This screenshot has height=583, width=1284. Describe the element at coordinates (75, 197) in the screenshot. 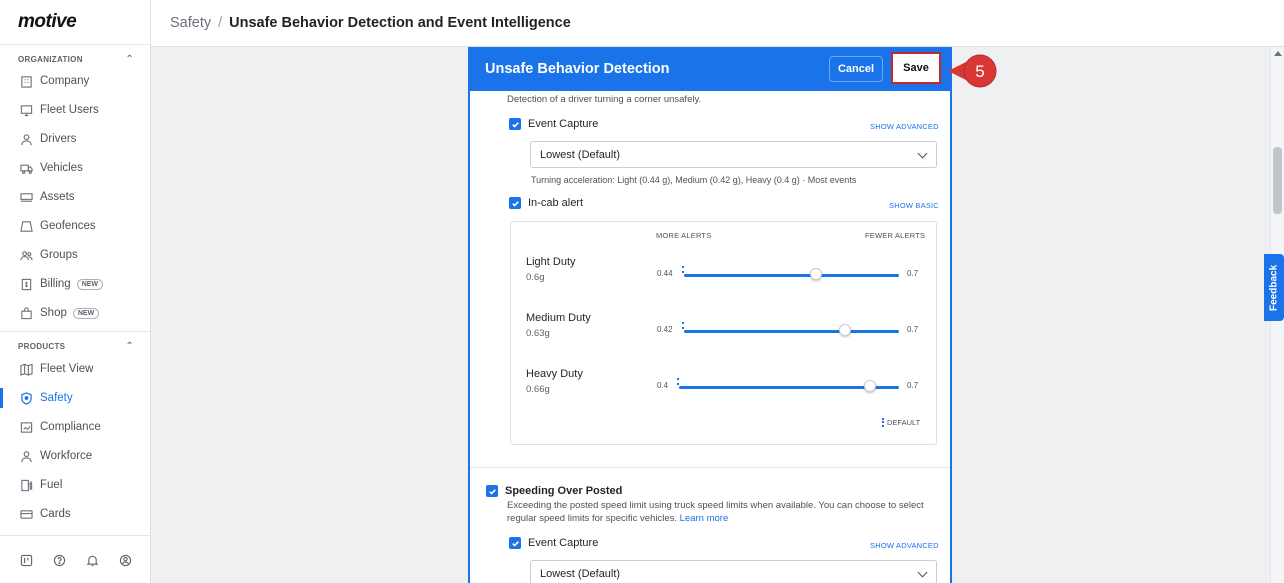

I see `sidebar-item-assets: Assets` at that location.